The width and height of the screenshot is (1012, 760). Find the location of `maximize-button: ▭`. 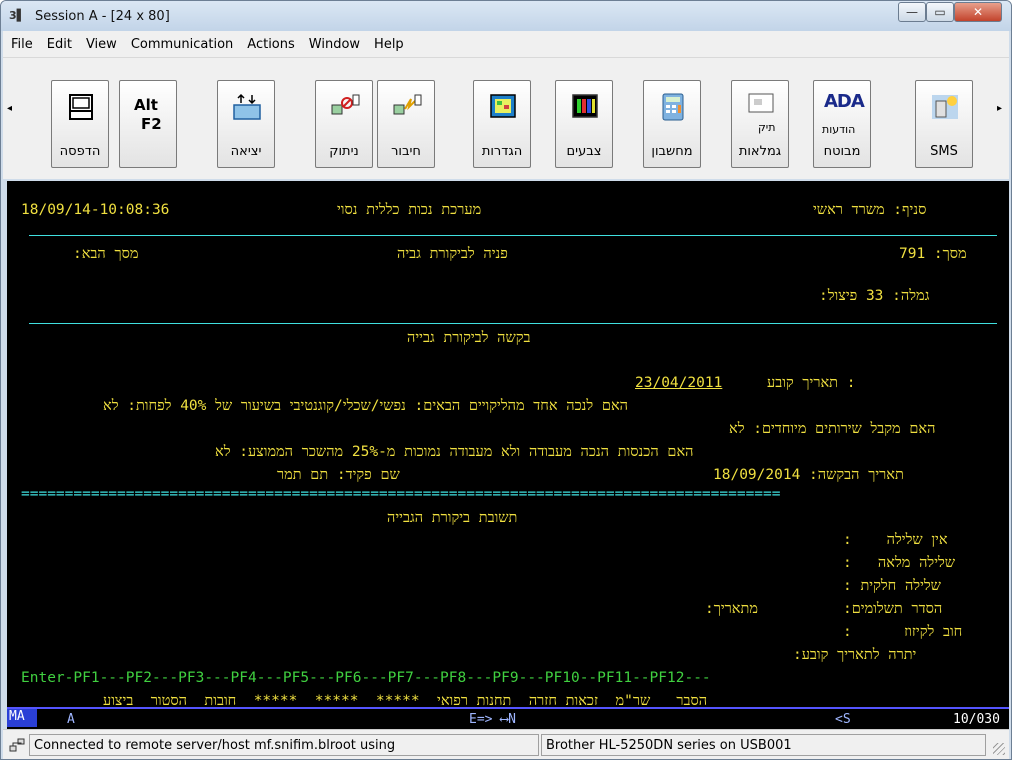

maximize-button: ▭ is located at coordinates (940, 12).